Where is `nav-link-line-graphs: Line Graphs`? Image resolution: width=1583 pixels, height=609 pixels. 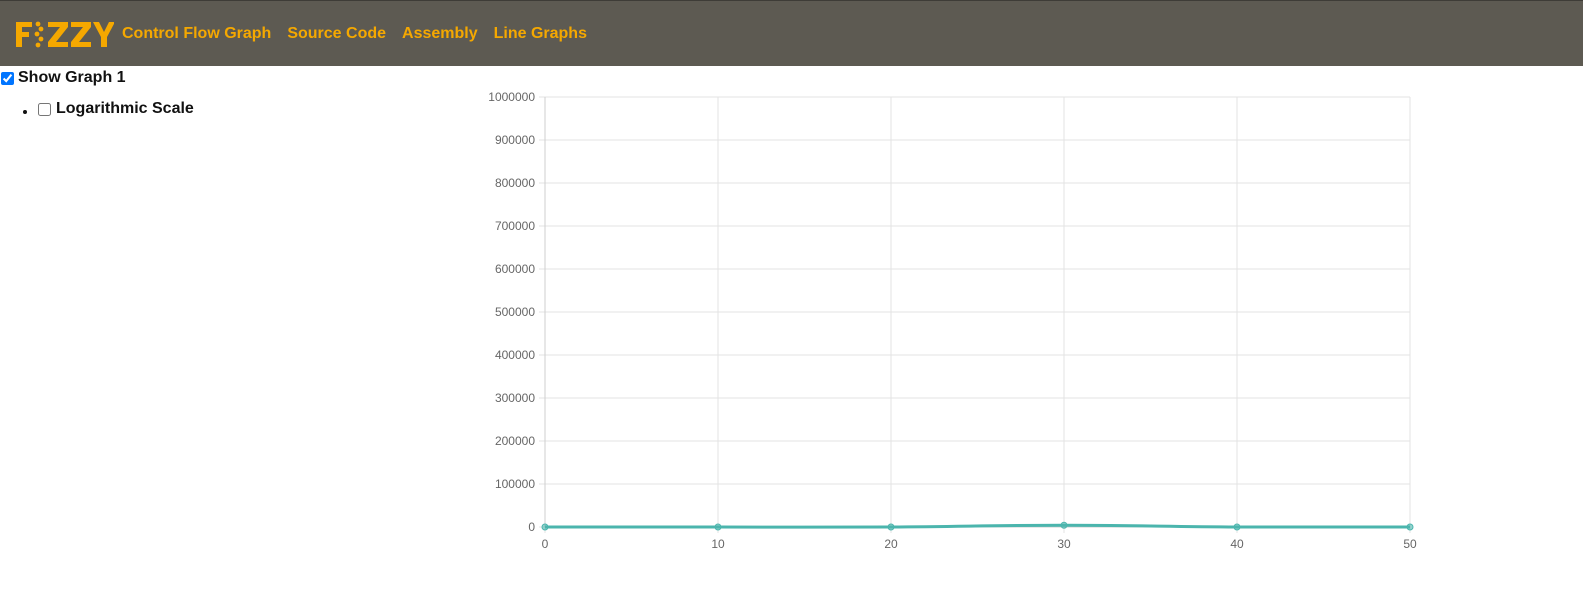 nav-link-line-graphs: Line Graphs is located at coordinates (540, 34).